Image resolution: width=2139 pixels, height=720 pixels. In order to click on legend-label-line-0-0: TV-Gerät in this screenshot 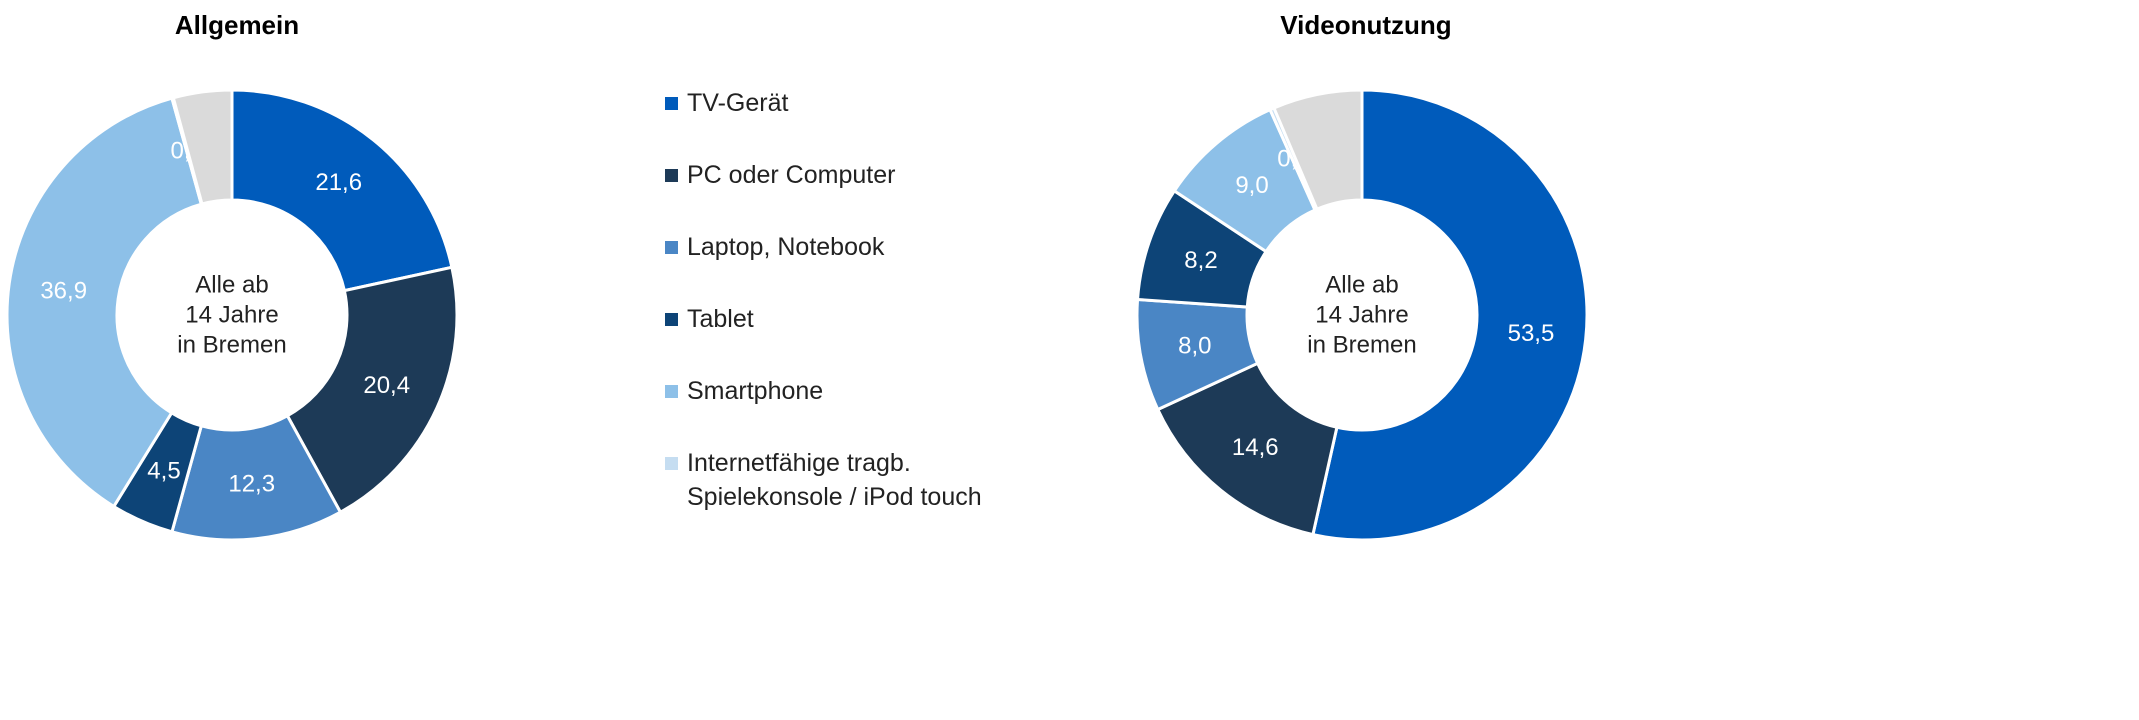, I will do `click(738, 103)`.